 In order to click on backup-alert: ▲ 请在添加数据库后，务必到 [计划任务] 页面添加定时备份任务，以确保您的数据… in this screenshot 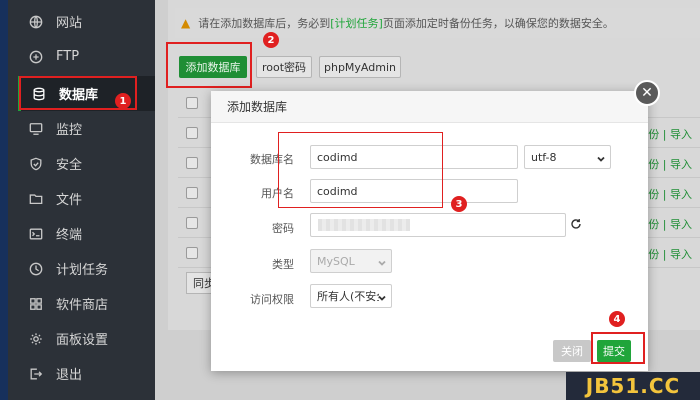, I will do `click(437, 23)`.